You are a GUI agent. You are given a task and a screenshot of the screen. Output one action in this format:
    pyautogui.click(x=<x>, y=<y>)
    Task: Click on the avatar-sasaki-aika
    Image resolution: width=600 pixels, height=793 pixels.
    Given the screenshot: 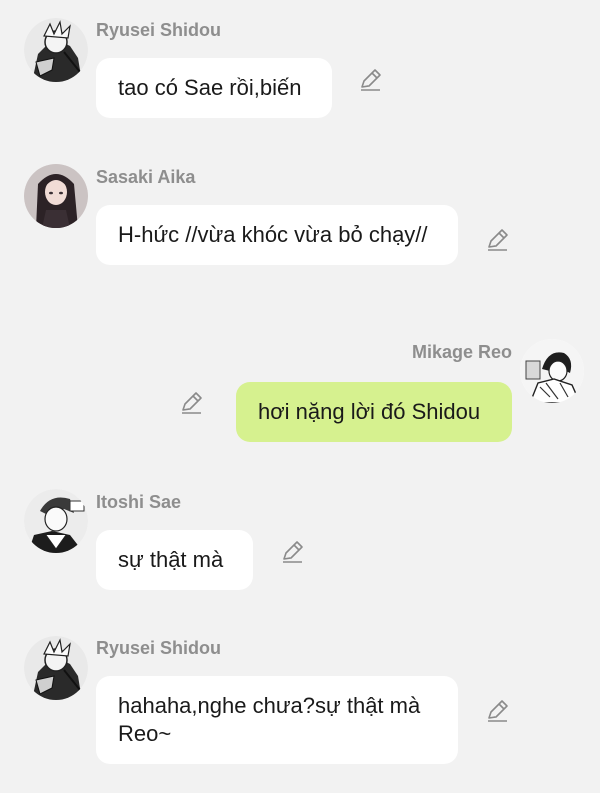 What is the action you would take?
    pyautogui.click(x=56, y=196)
    